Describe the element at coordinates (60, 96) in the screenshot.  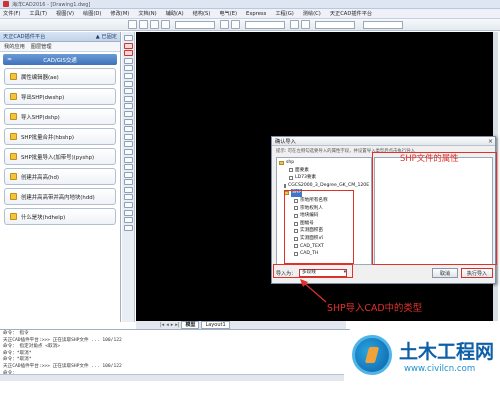
I see `command-item: 导出SHP(dwshp)` at that location.